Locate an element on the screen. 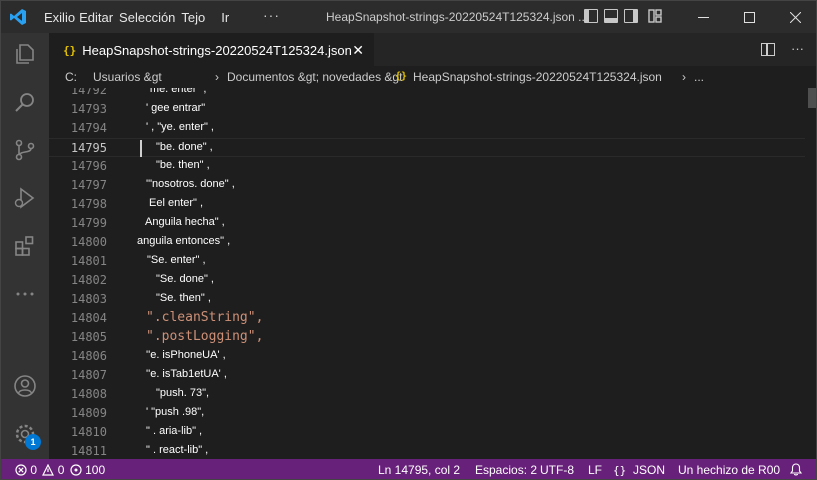 The width and height of the screenshot is (817, 480). encoding-status: UTF-8 is located at coordinates (557, 470).